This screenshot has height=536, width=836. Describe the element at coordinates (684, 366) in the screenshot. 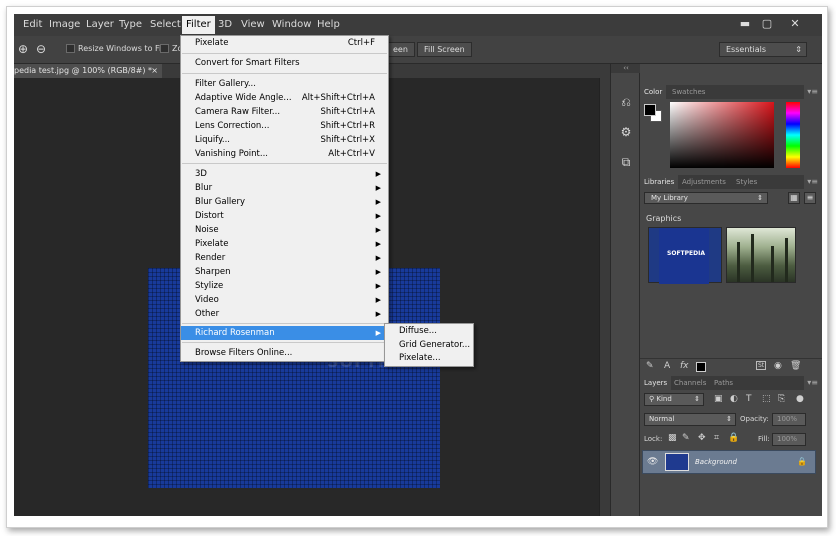

I see `fx-icon: fx` at that location.